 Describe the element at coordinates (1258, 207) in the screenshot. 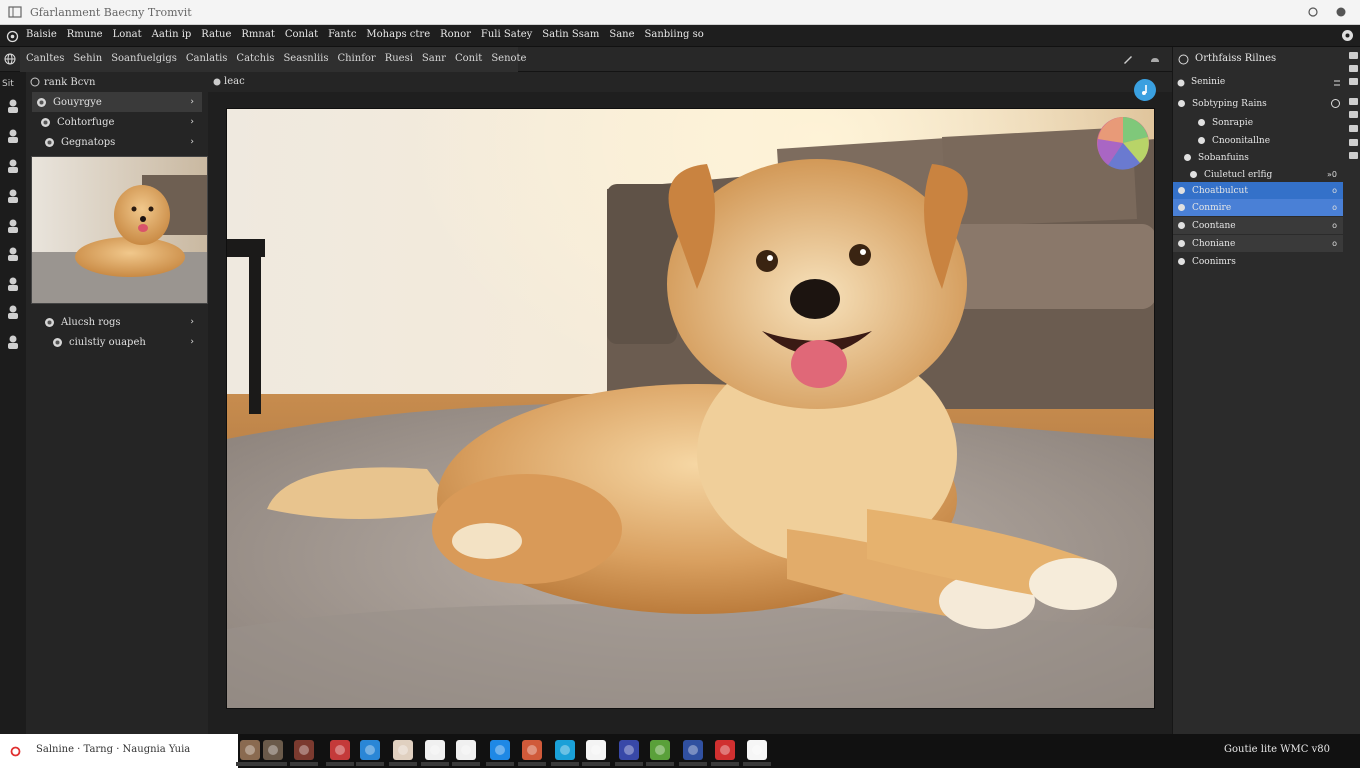

I see `property-row: Conmire o` at that location.